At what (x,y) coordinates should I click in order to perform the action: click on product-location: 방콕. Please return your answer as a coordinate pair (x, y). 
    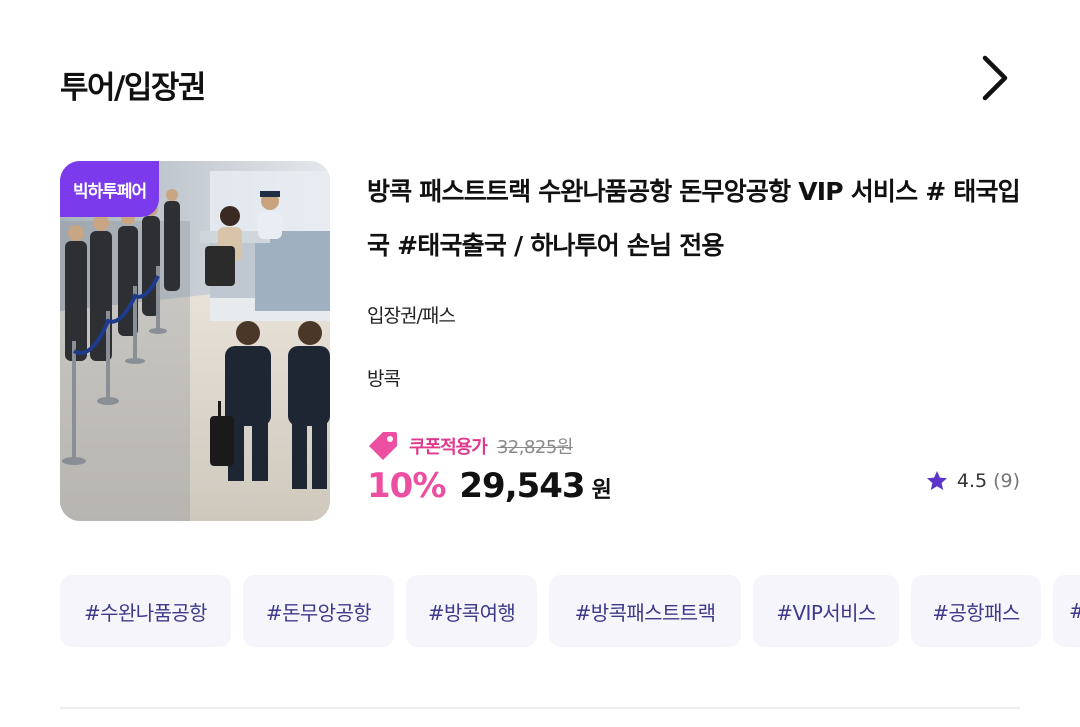
    Looking at the image, I should click on (384, 379).